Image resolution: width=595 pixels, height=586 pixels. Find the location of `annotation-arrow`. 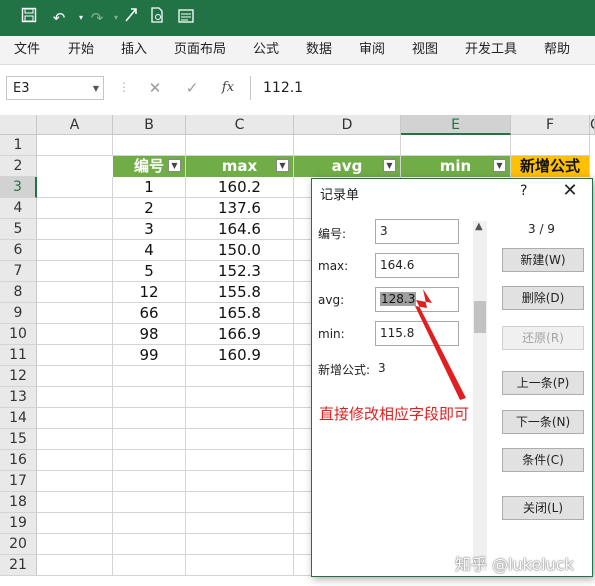

annotation-arrow is located at coordinates (440, 344).